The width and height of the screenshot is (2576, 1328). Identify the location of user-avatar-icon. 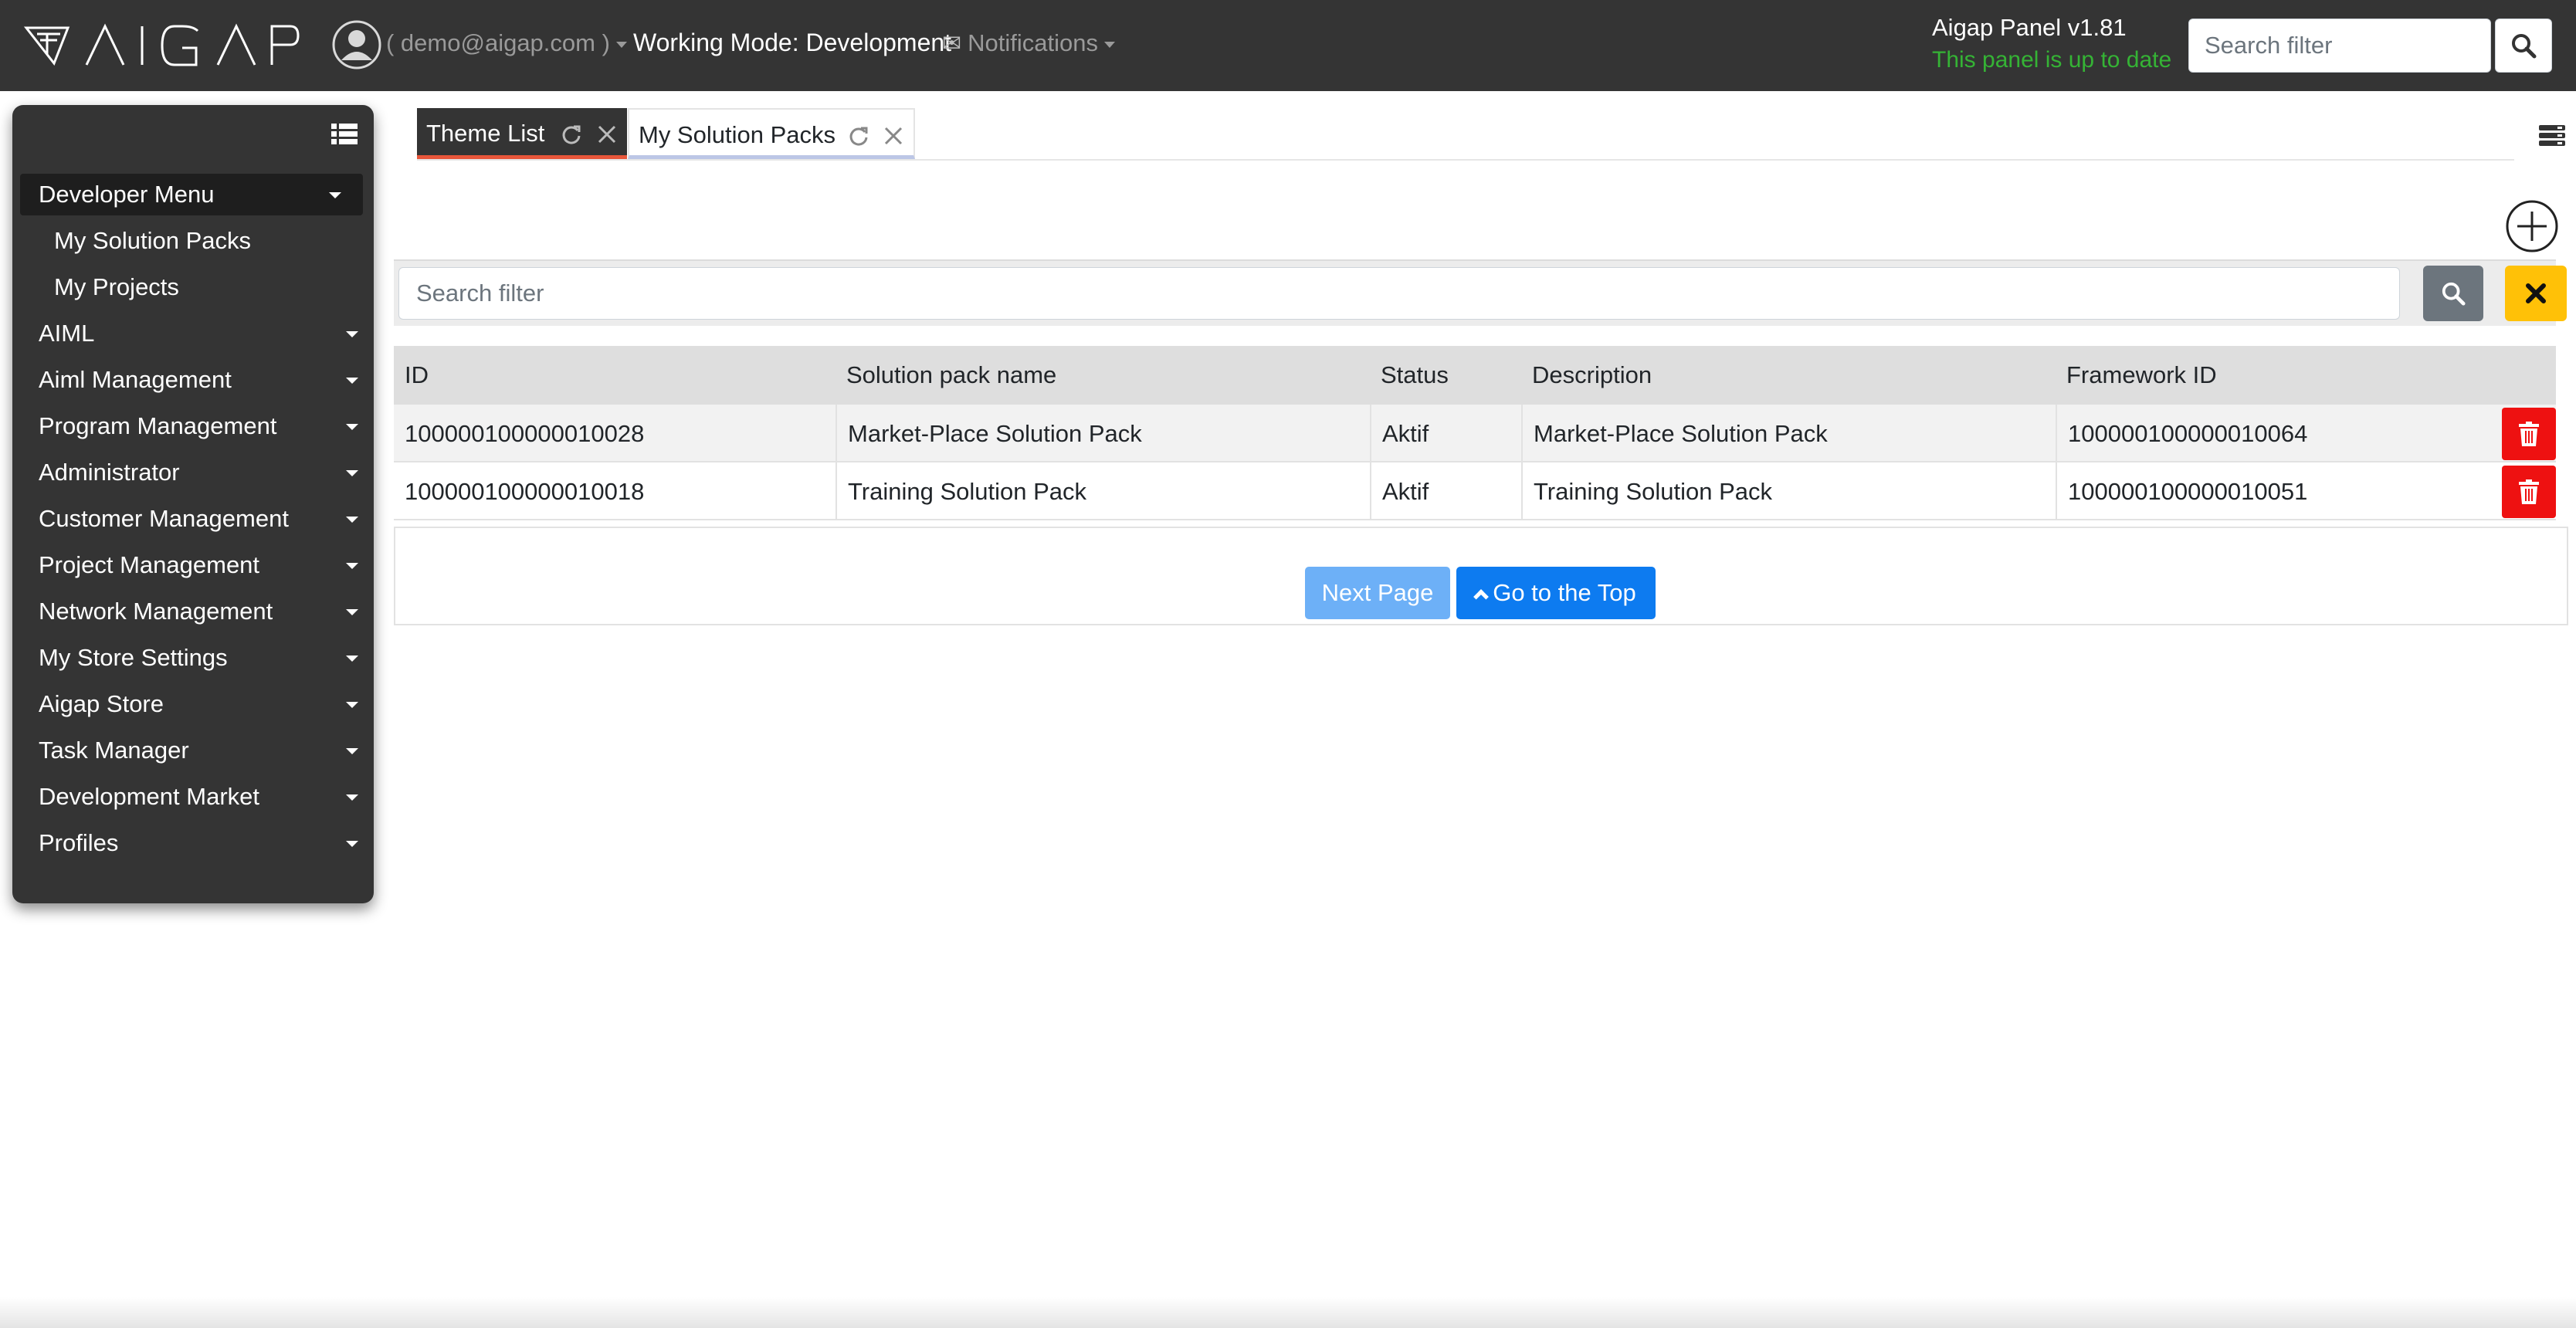
(356, 44).